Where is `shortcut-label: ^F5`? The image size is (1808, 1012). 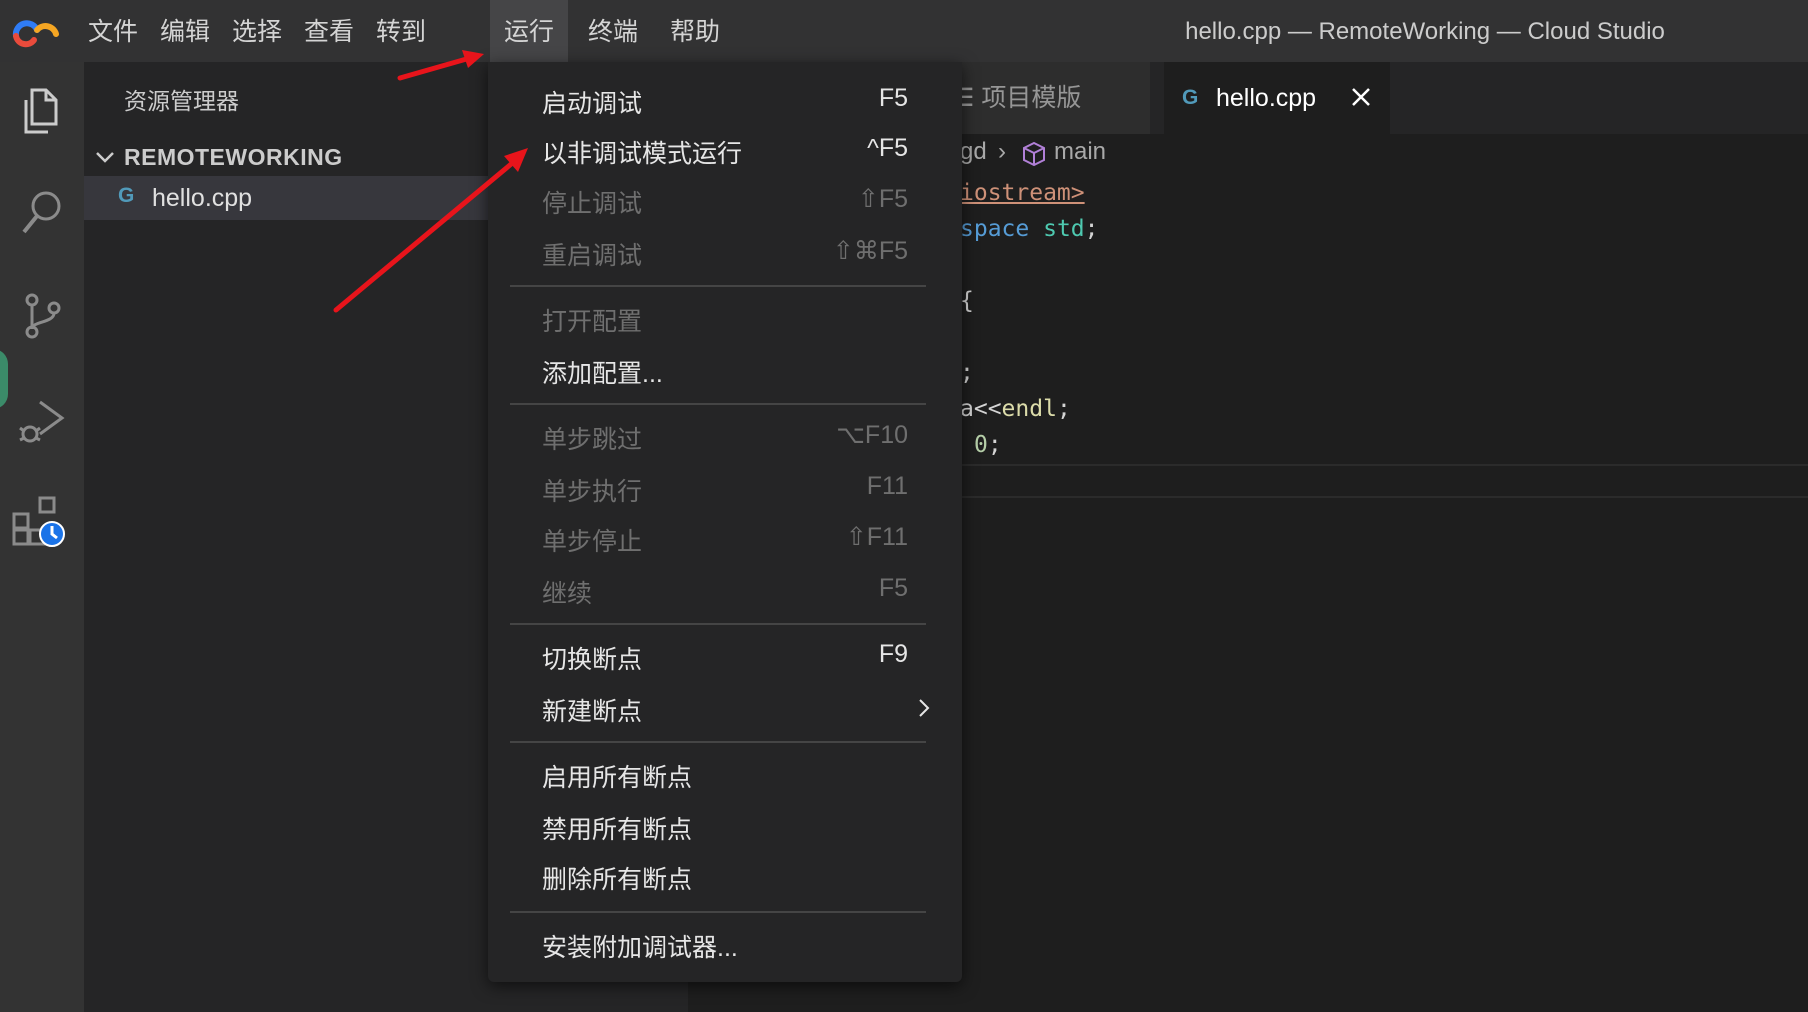
shortcut-label: ^F5 is located at coordinates (887, 148).